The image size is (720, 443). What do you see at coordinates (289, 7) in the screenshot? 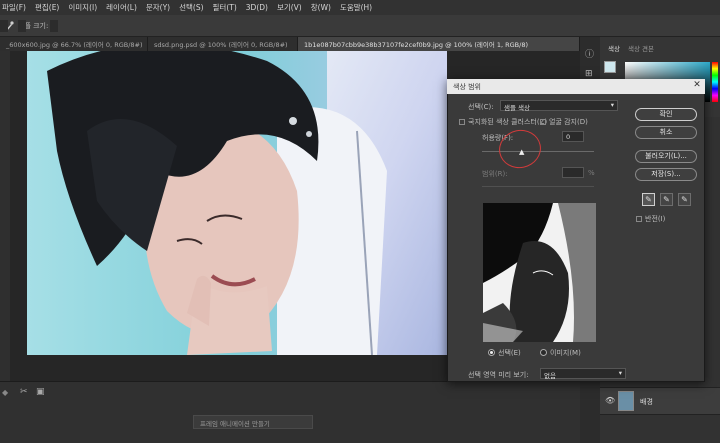
I see `menu-view: 보기(V)` at bounding box center [289, 7].